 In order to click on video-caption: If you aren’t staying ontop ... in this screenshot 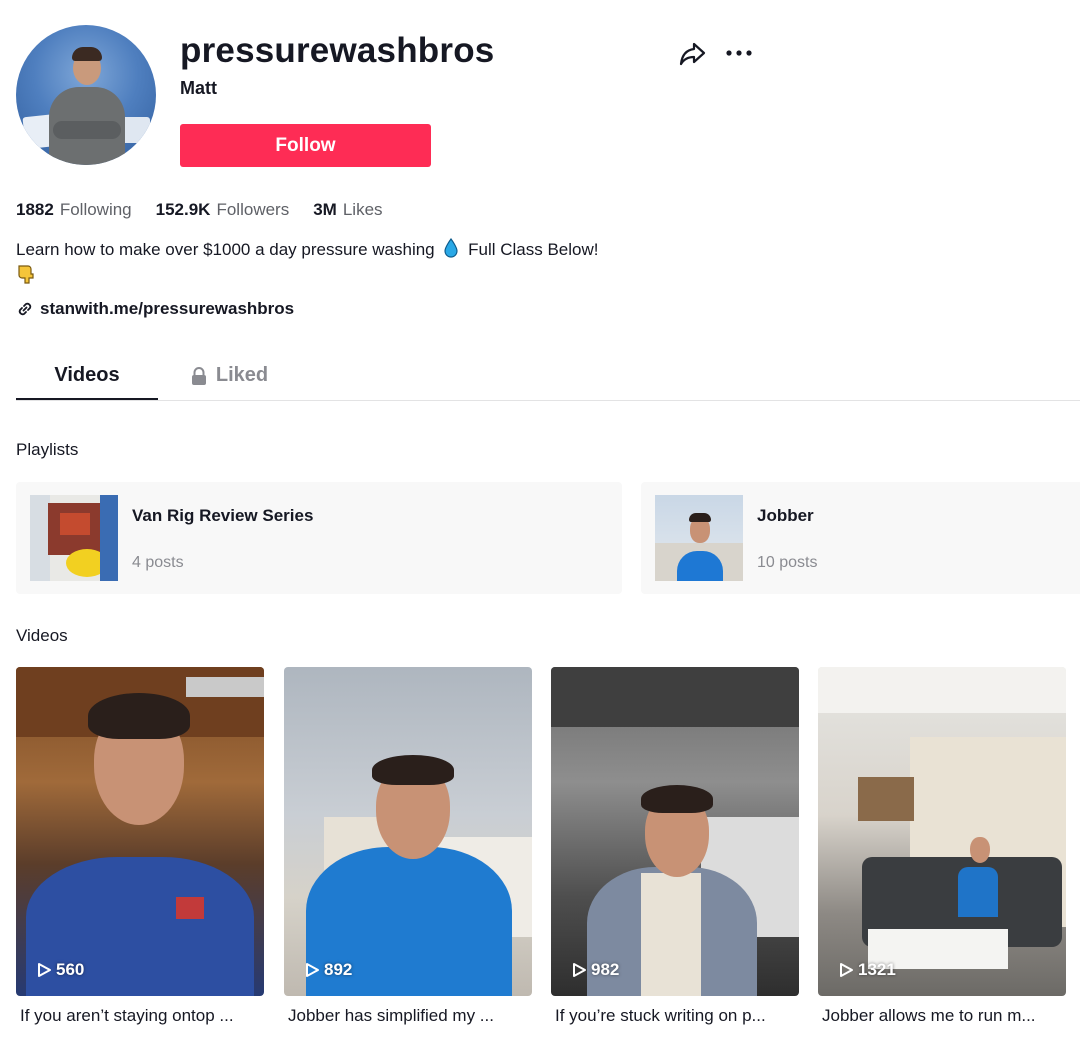, I will do `click(140, 1016)`.